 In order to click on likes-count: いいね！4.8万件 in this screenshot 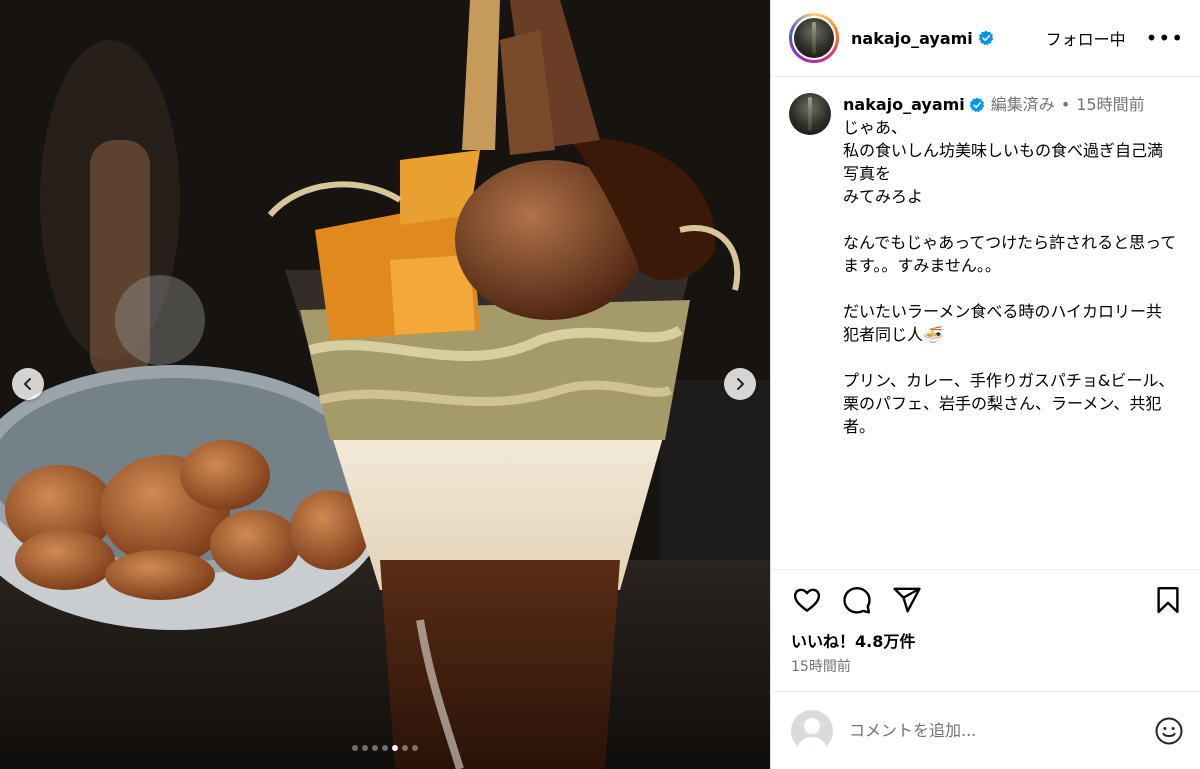, I will do `click(985, 642)`.